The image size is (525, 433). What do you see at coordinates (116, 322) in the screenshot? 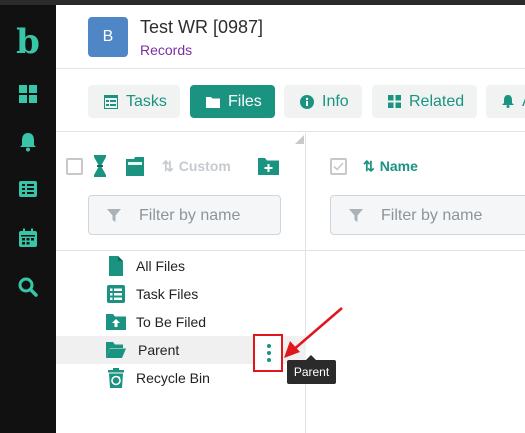
I see `folder-upload-icon` at bounding box center [116, 322].